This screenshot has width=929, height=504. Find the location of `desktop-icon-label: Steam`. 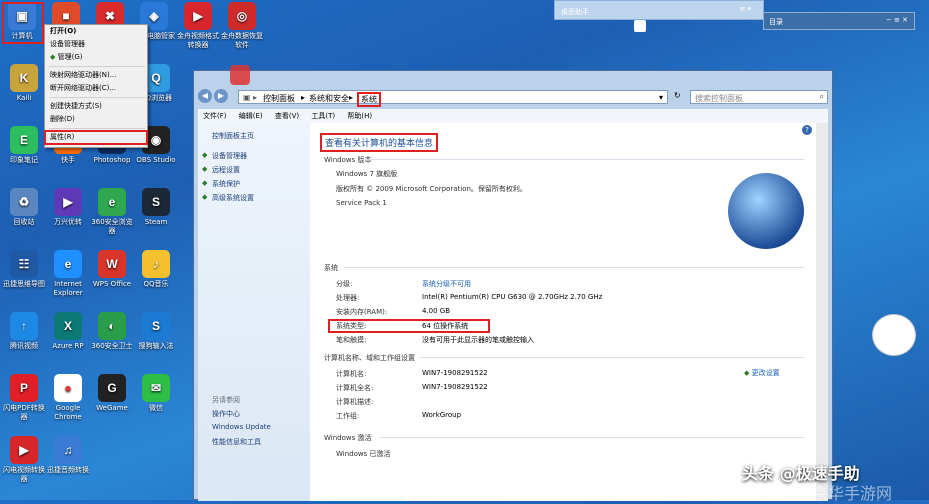

desktop-icon-label: Steam is located at coordinates (156, 222).